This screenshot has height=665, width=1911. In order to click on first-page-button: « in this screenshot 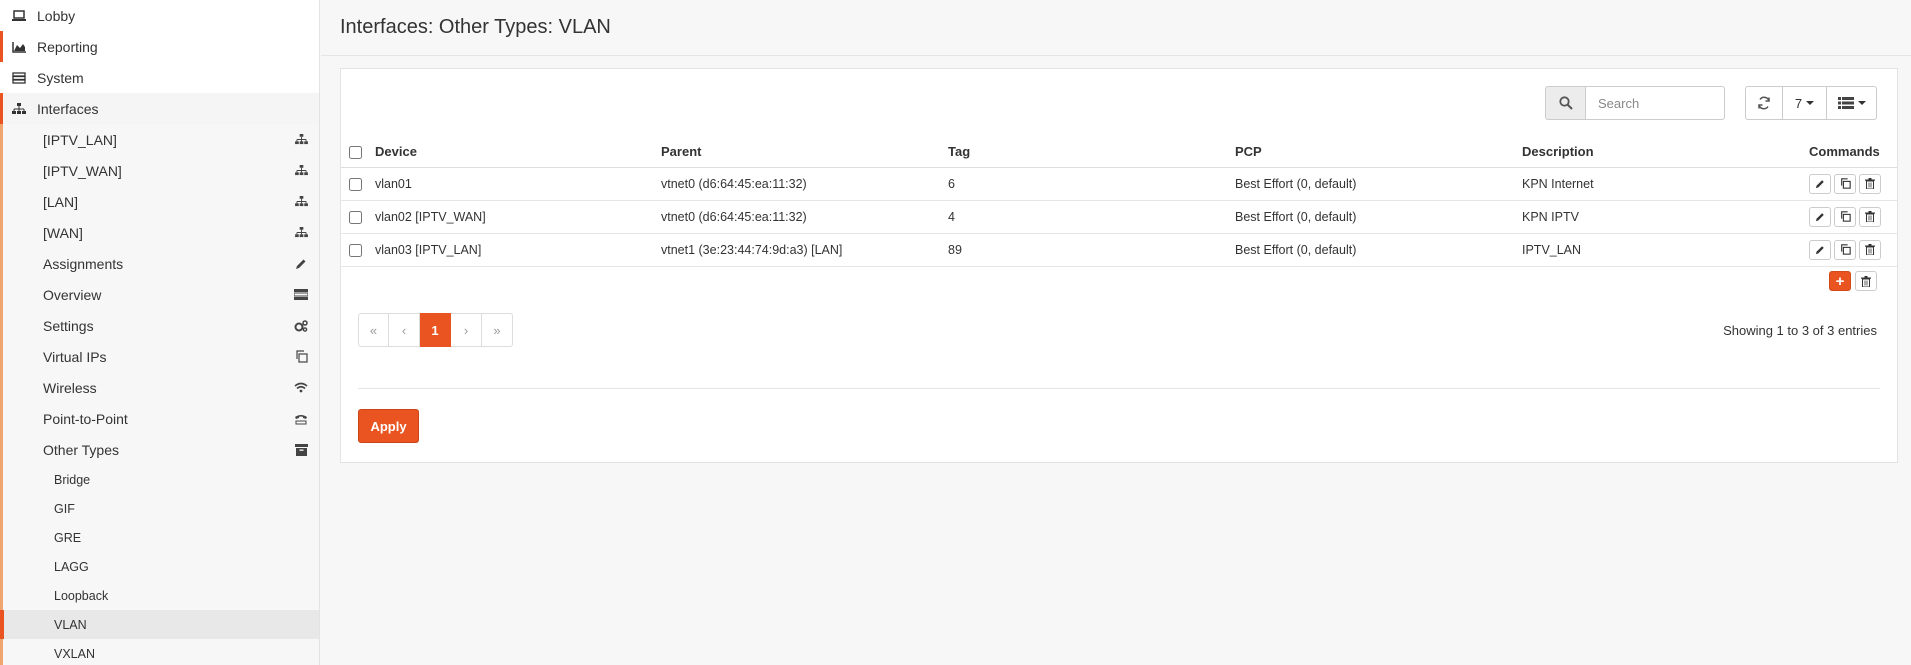, I will do `click(373, 330)`.